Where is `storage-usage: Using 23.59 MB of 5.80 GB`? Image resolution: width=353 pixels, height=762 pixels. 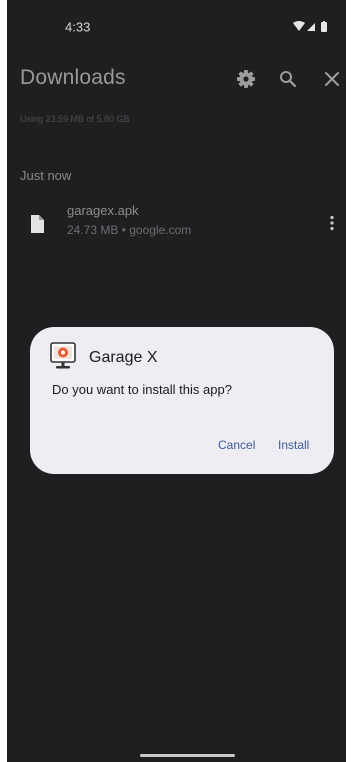
storage-usage: Using 23.59 MB of 5.80 GB is located at coordinates (75, 119).